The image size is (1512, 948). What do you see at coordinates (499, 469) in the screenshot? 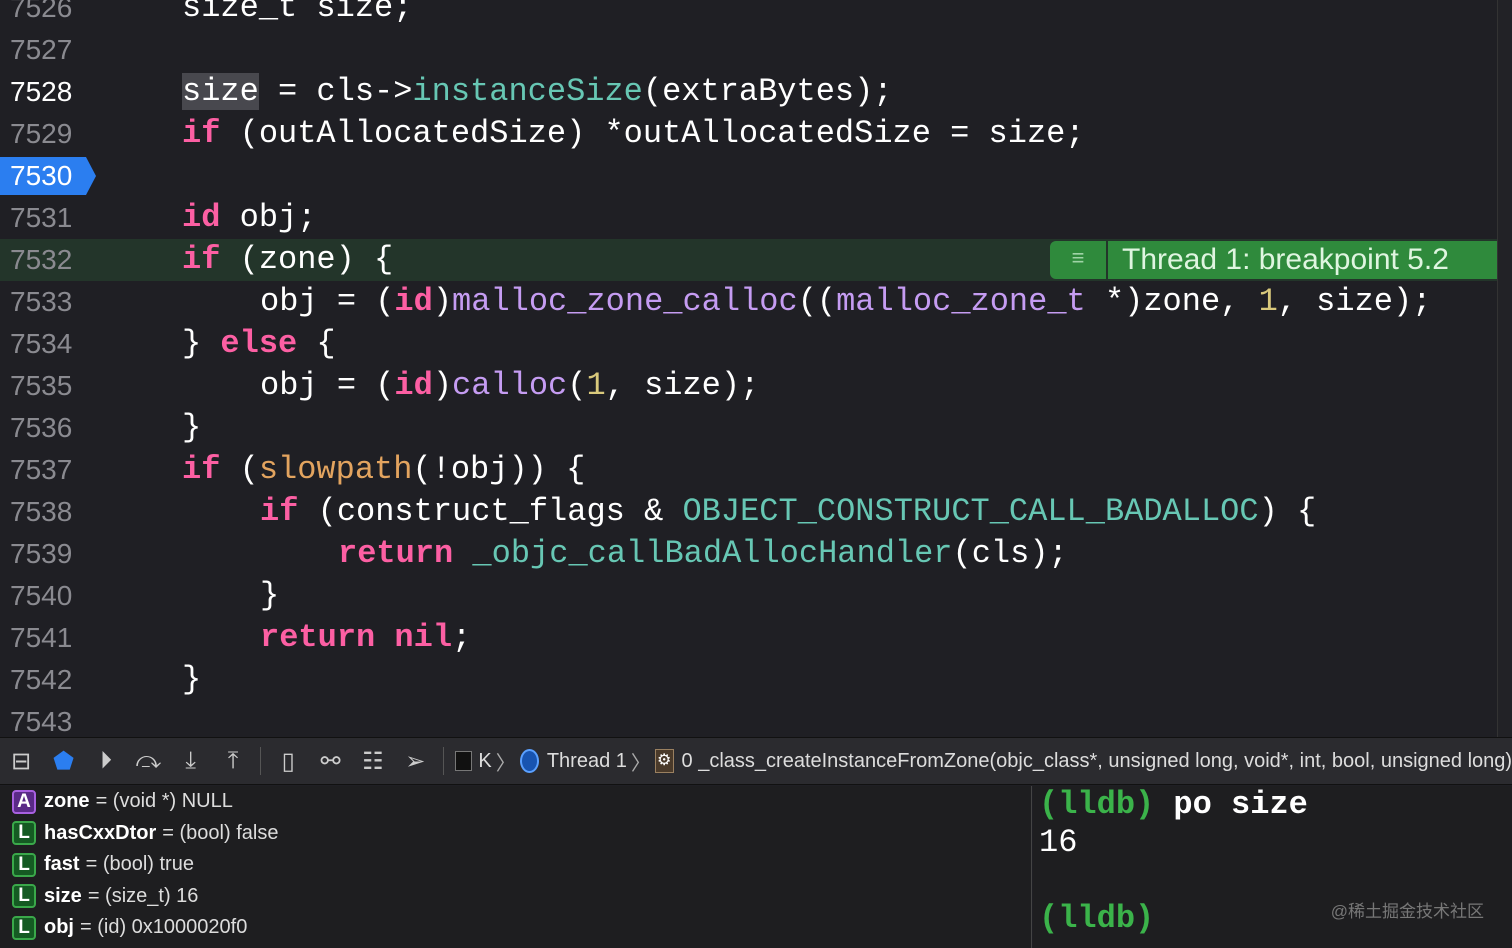
I see `code-token: (!obj)) {` at bounding box center [499, 469].